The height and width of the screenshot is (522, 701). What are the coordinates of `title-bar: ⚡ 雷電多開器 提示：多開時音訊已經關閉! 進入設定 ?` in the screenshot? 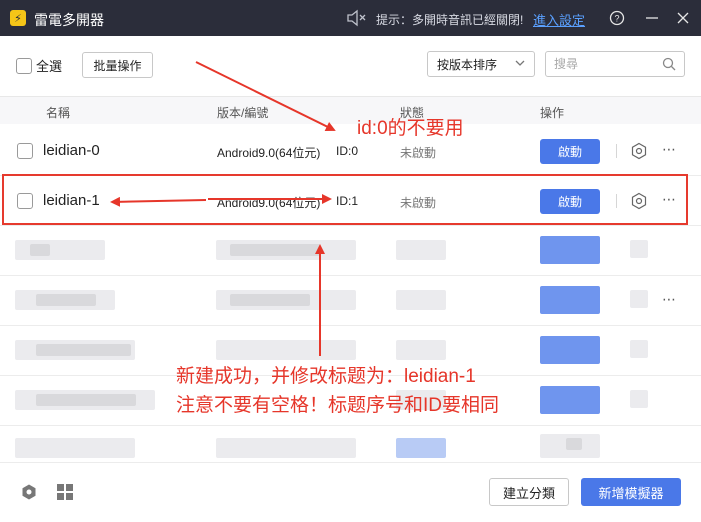 It's located at (350, 18).